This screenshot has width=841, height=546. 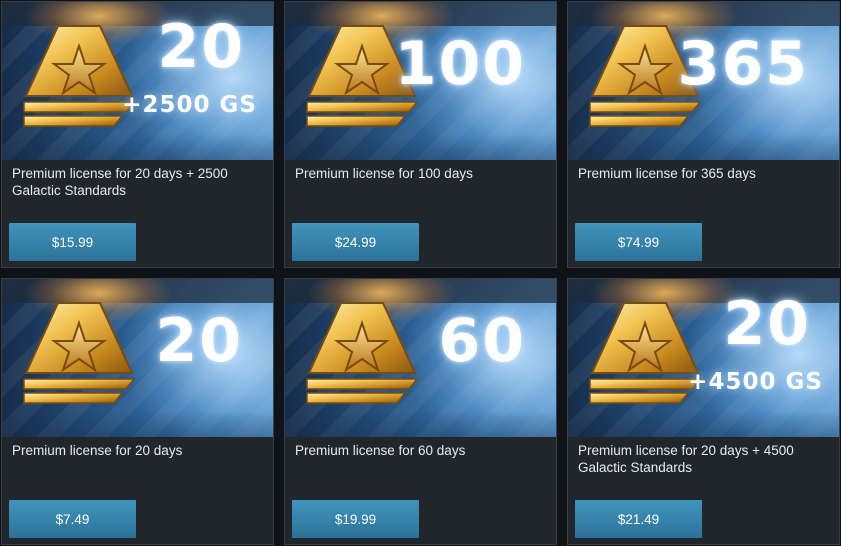 What do you see at coordinates (743, 64) in the screenshot?
I see `license-days-number: 365` at bounding box center [743, 64].